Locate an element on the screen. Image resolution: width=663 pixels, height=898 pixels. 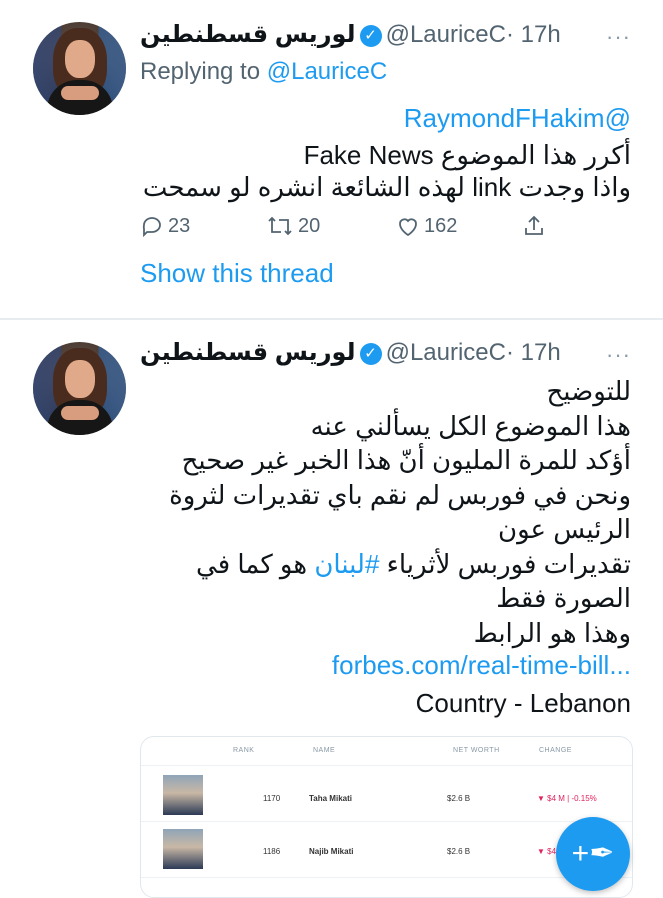
name-cell: Najib Mikati is located at coordinates (331, 851).